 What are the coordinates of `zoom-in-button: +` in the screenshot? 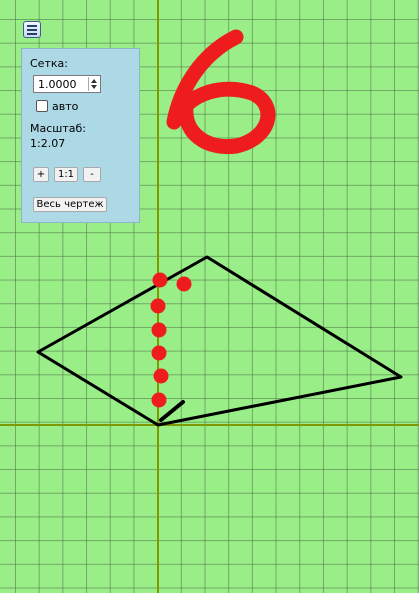 It's located at (41, 174).